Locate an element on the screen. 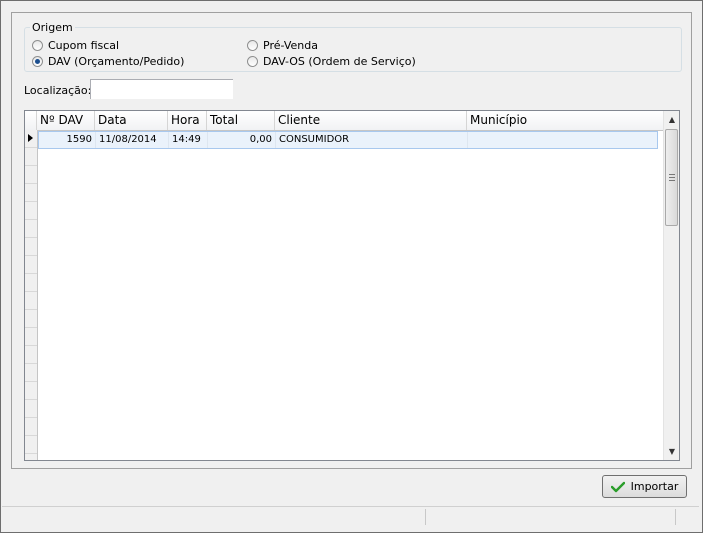 This screenshot has width=703, height=533. cell-total: 0,00 is located at coordinates (242, 140).